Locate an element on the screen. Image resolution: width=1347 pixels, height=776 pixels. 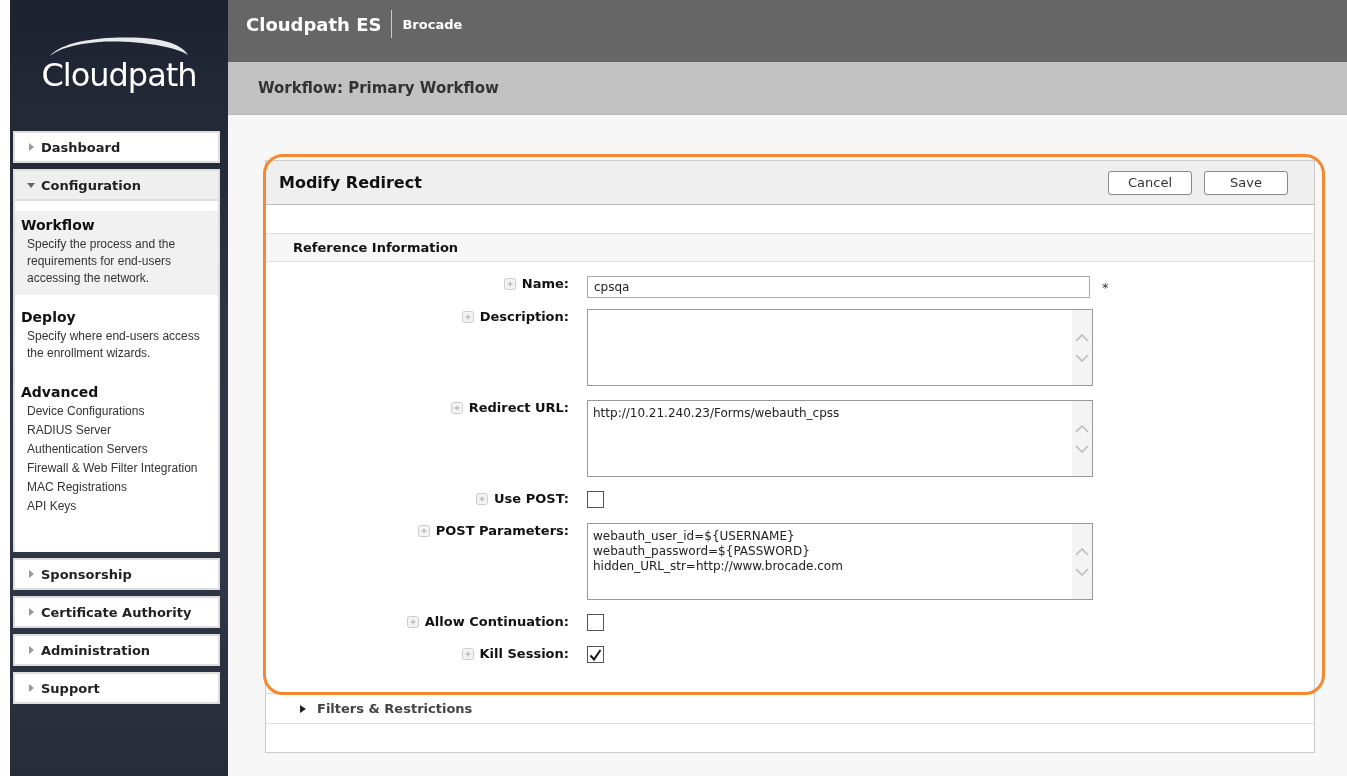
logo-text: Cloudpath is located at coordinates (119, 75).